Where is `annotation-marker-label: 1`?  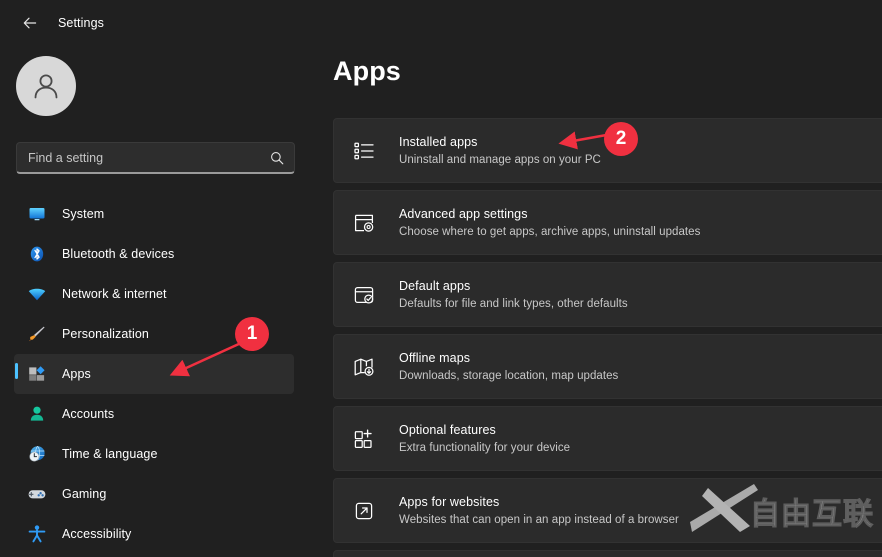 annotation-marker-label: 1 is located at coordinates (252, 333).